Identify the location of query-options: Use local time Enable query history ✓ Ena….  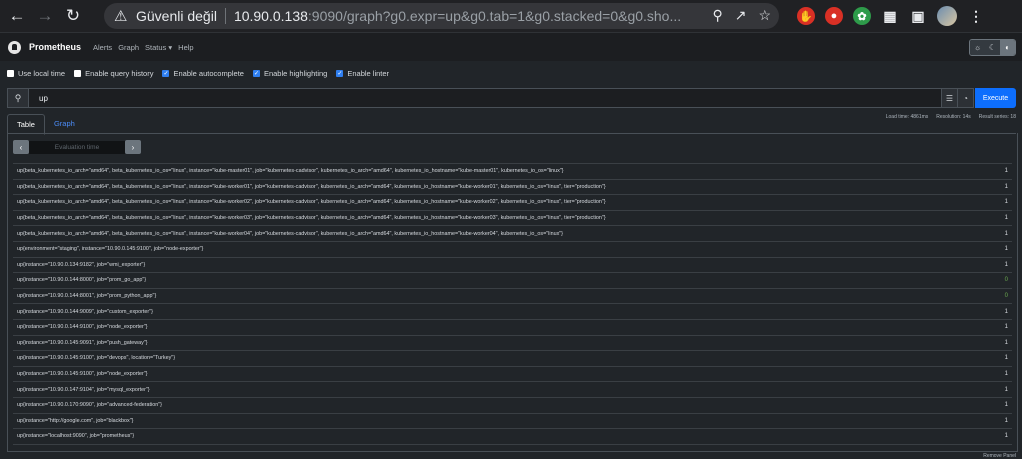
(198, 73).